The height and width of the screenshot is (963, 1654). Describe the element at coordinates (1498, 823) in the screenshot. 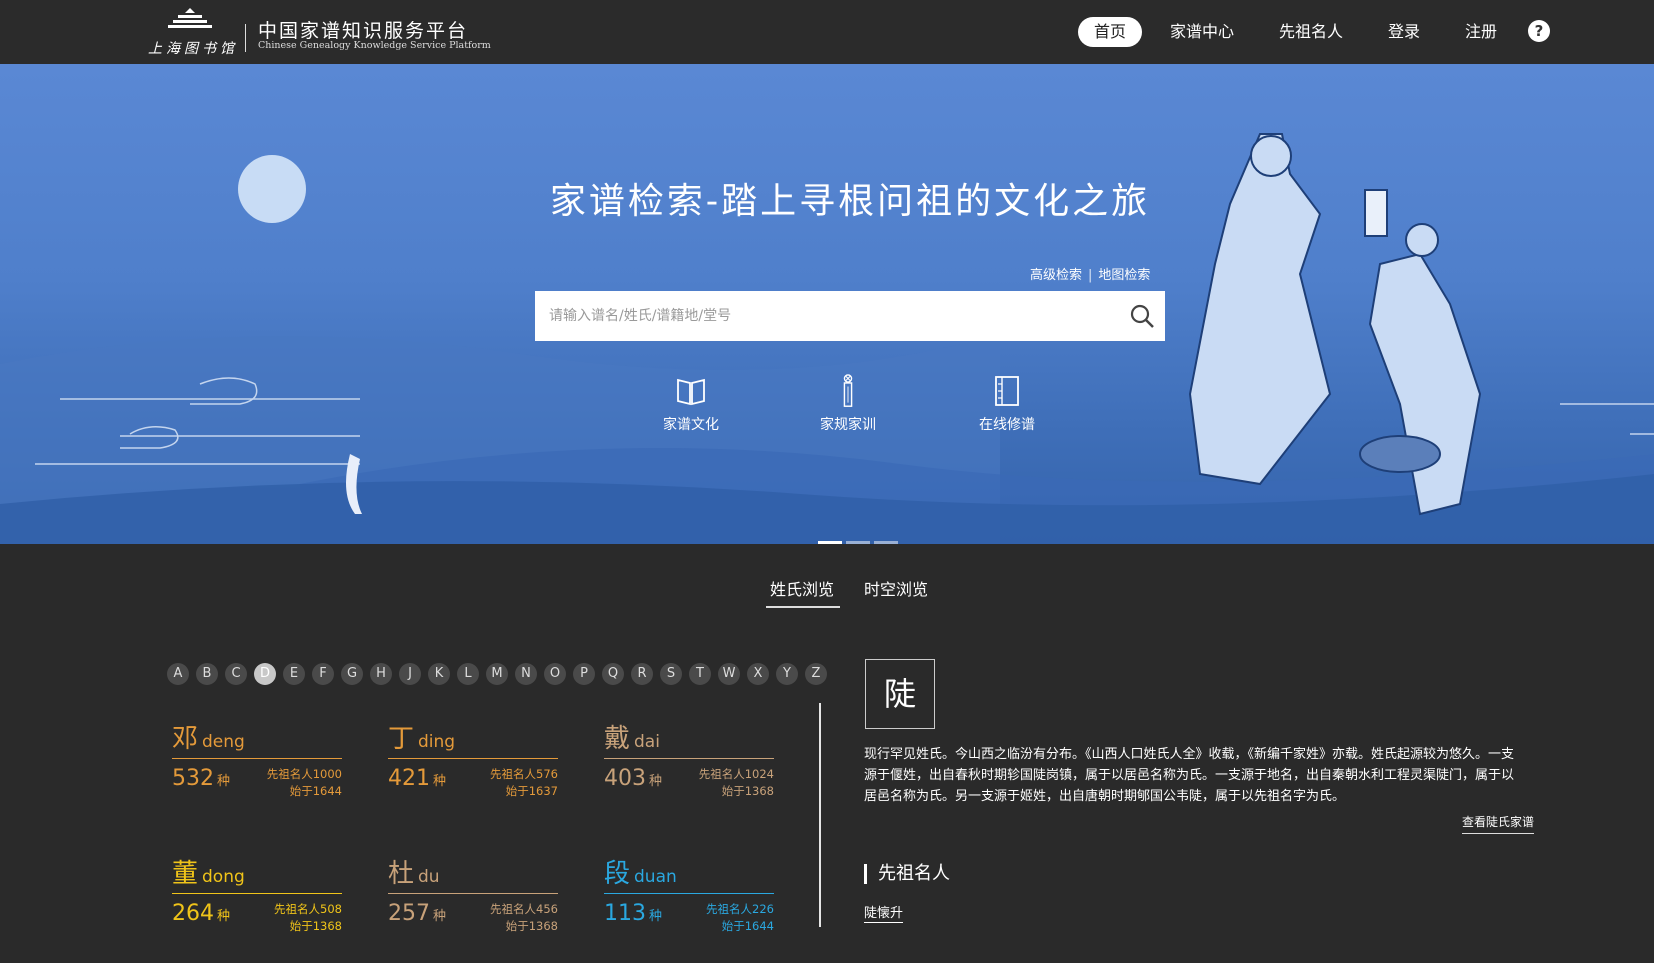

I see `view-surname-genealogy-link: 查看陡氏家谱` at that location.